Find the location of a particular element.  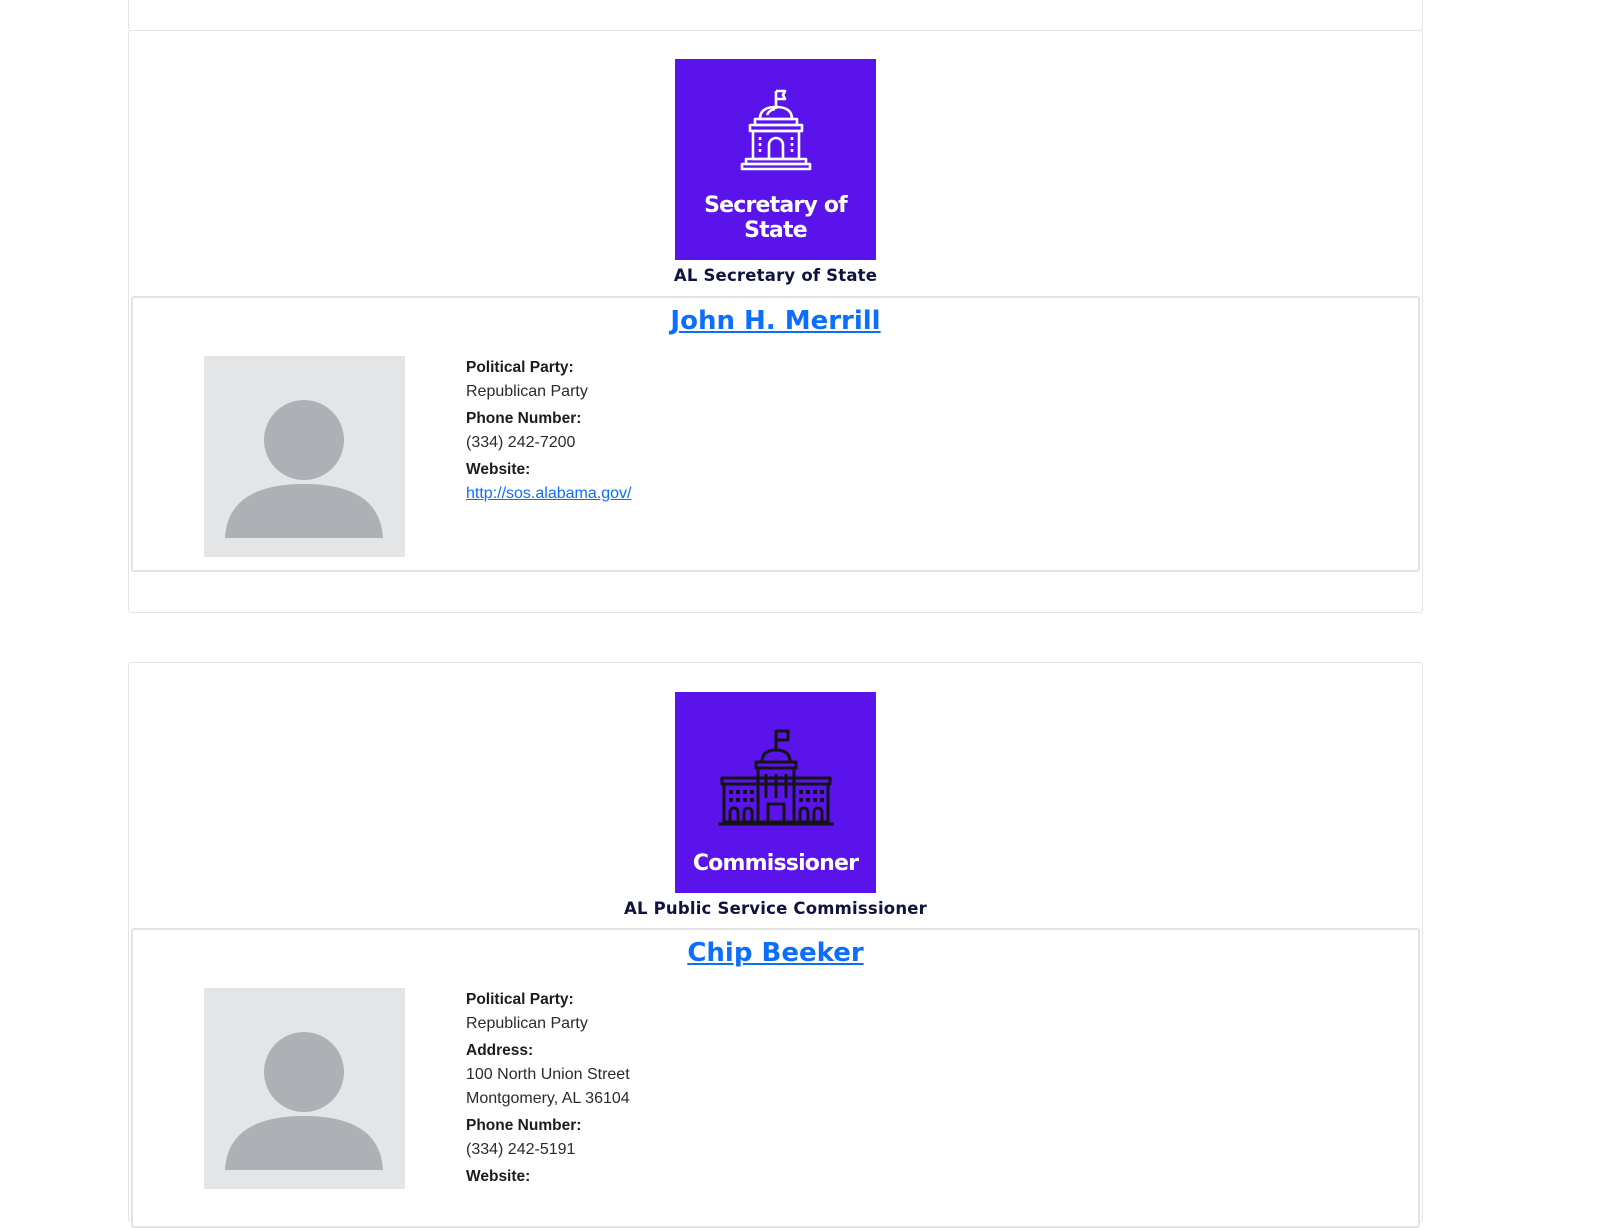

candidate-name-link: John H. Merrill is located at coordinates (775, 321).